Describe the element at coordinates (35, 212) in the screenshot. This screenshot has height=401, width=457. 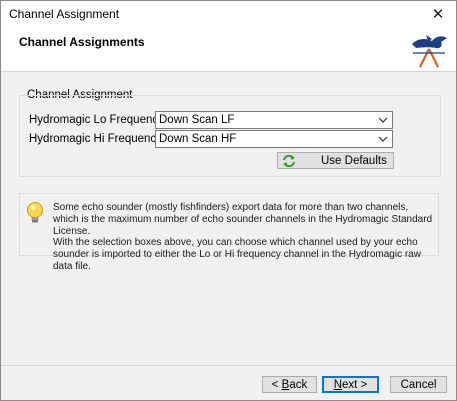
I see `lightbulb-icon` at that location.